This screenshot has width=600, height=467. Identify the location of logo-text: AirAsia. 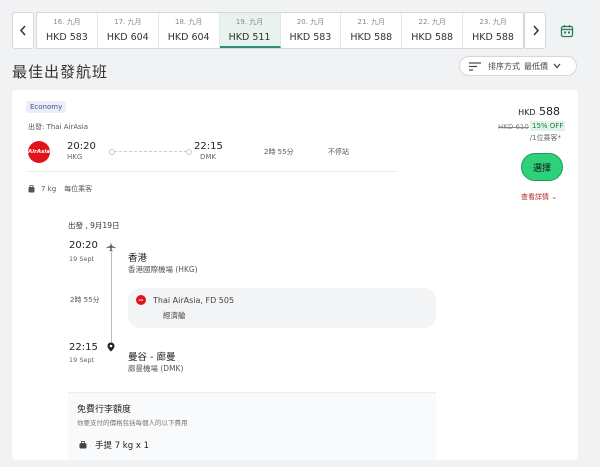
(39, 152).